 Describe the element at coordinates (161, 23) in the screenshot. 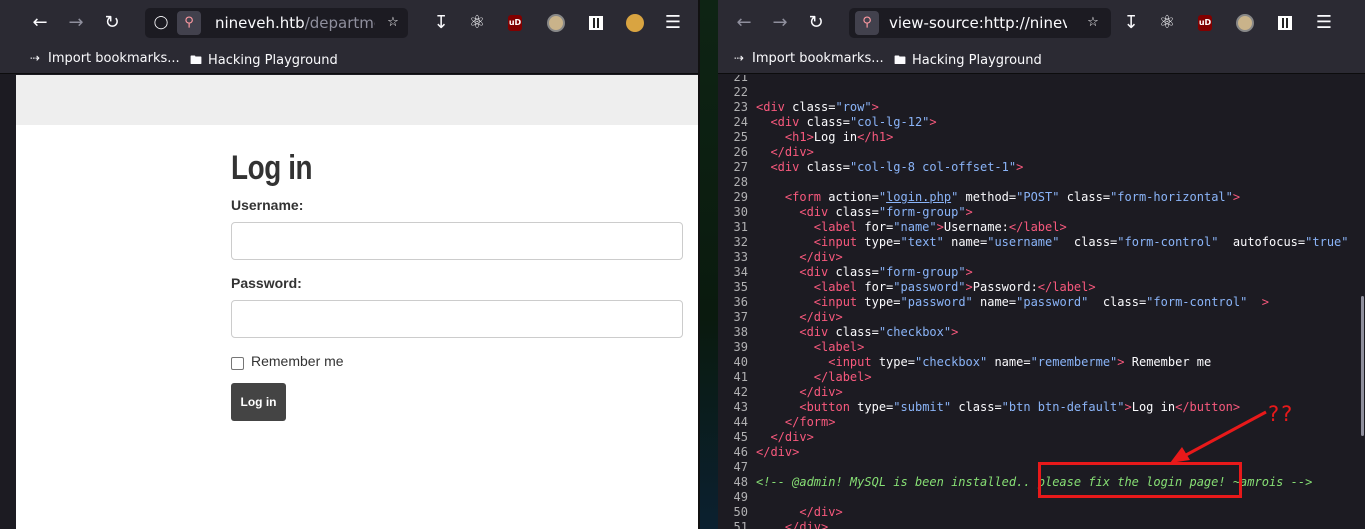

I see `shield-icon: ◯` at that location.